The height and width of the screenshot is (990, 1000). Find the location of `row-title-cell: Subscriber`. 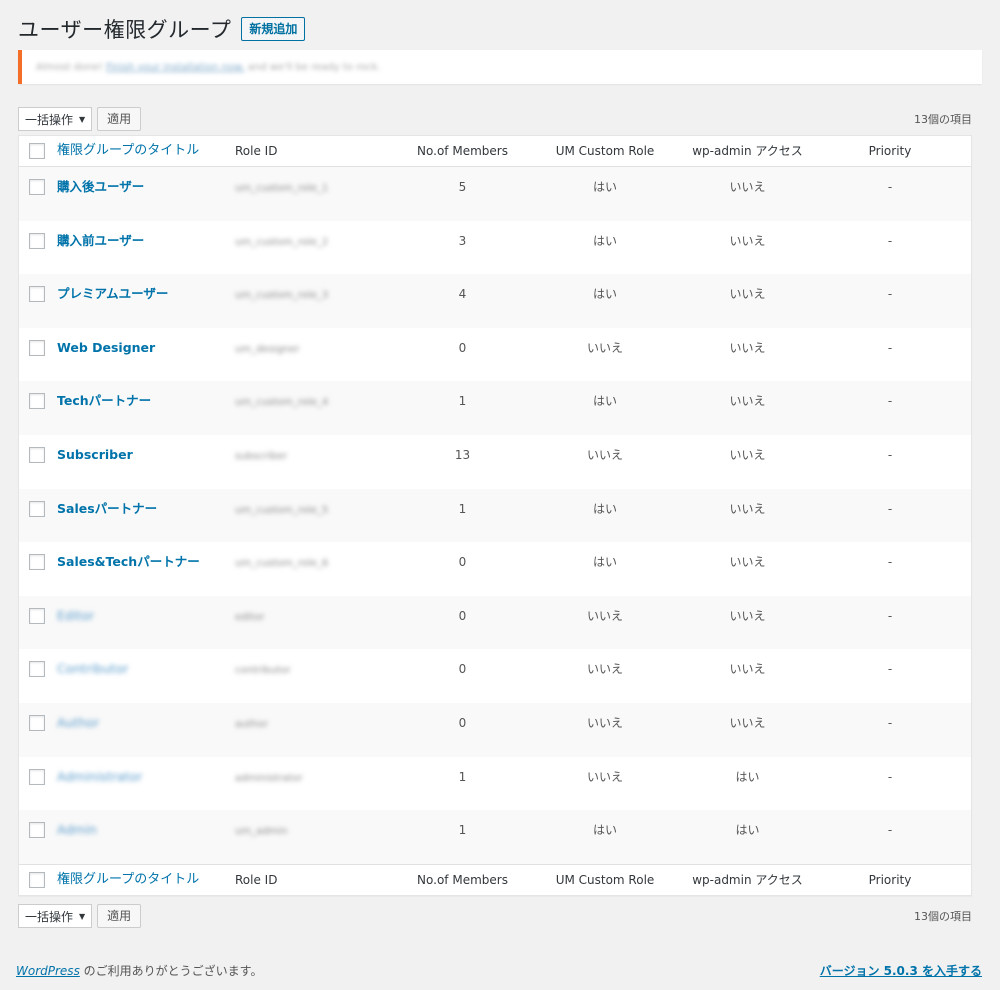

row-title-cell: Subscriber is located at coordinates (146, 455).